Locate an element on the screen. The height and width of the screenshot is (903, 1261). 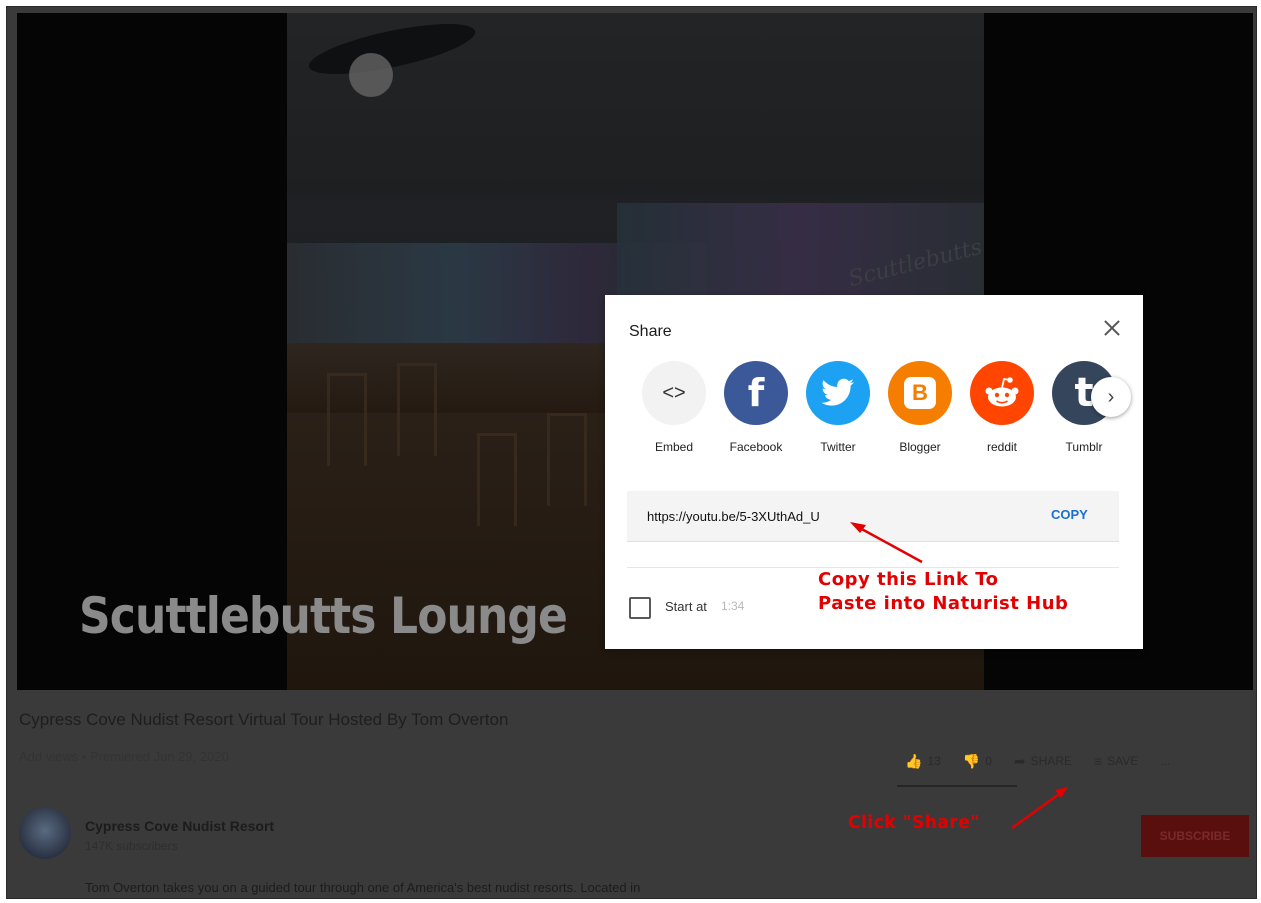
copy-button: COPY is located at coordinates (1069, 514).